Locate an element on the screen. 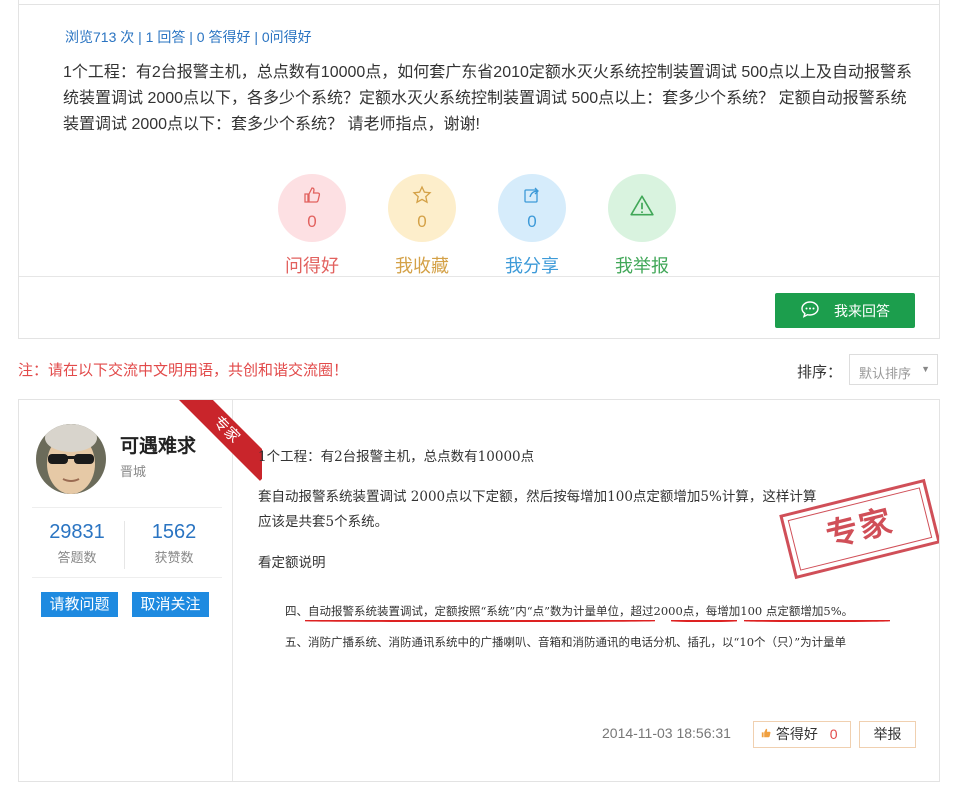  share-count: 0 is located at coordinates (532, 221).